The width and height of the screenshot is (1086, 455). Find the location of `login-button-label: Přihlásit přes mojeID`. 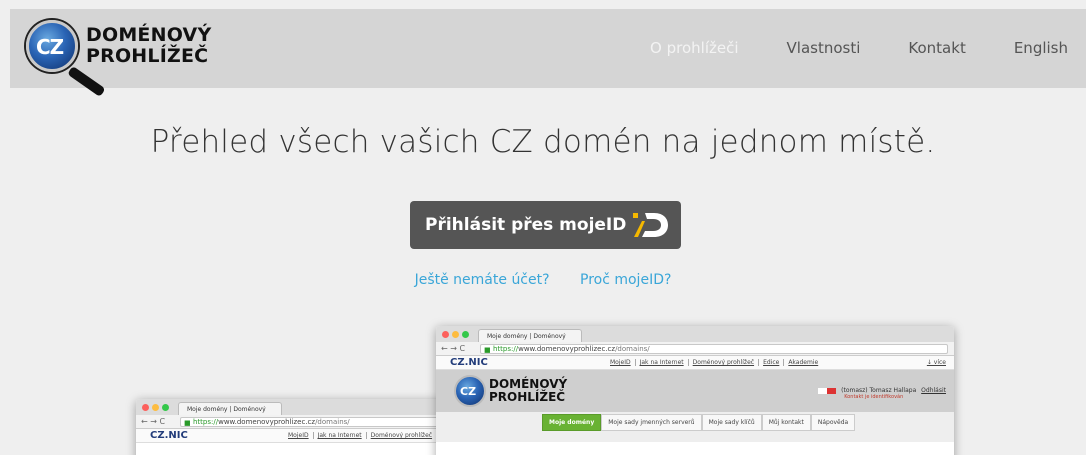

login-button-label: Přihlásit přes mojeID is located at coordinates (526, 225).